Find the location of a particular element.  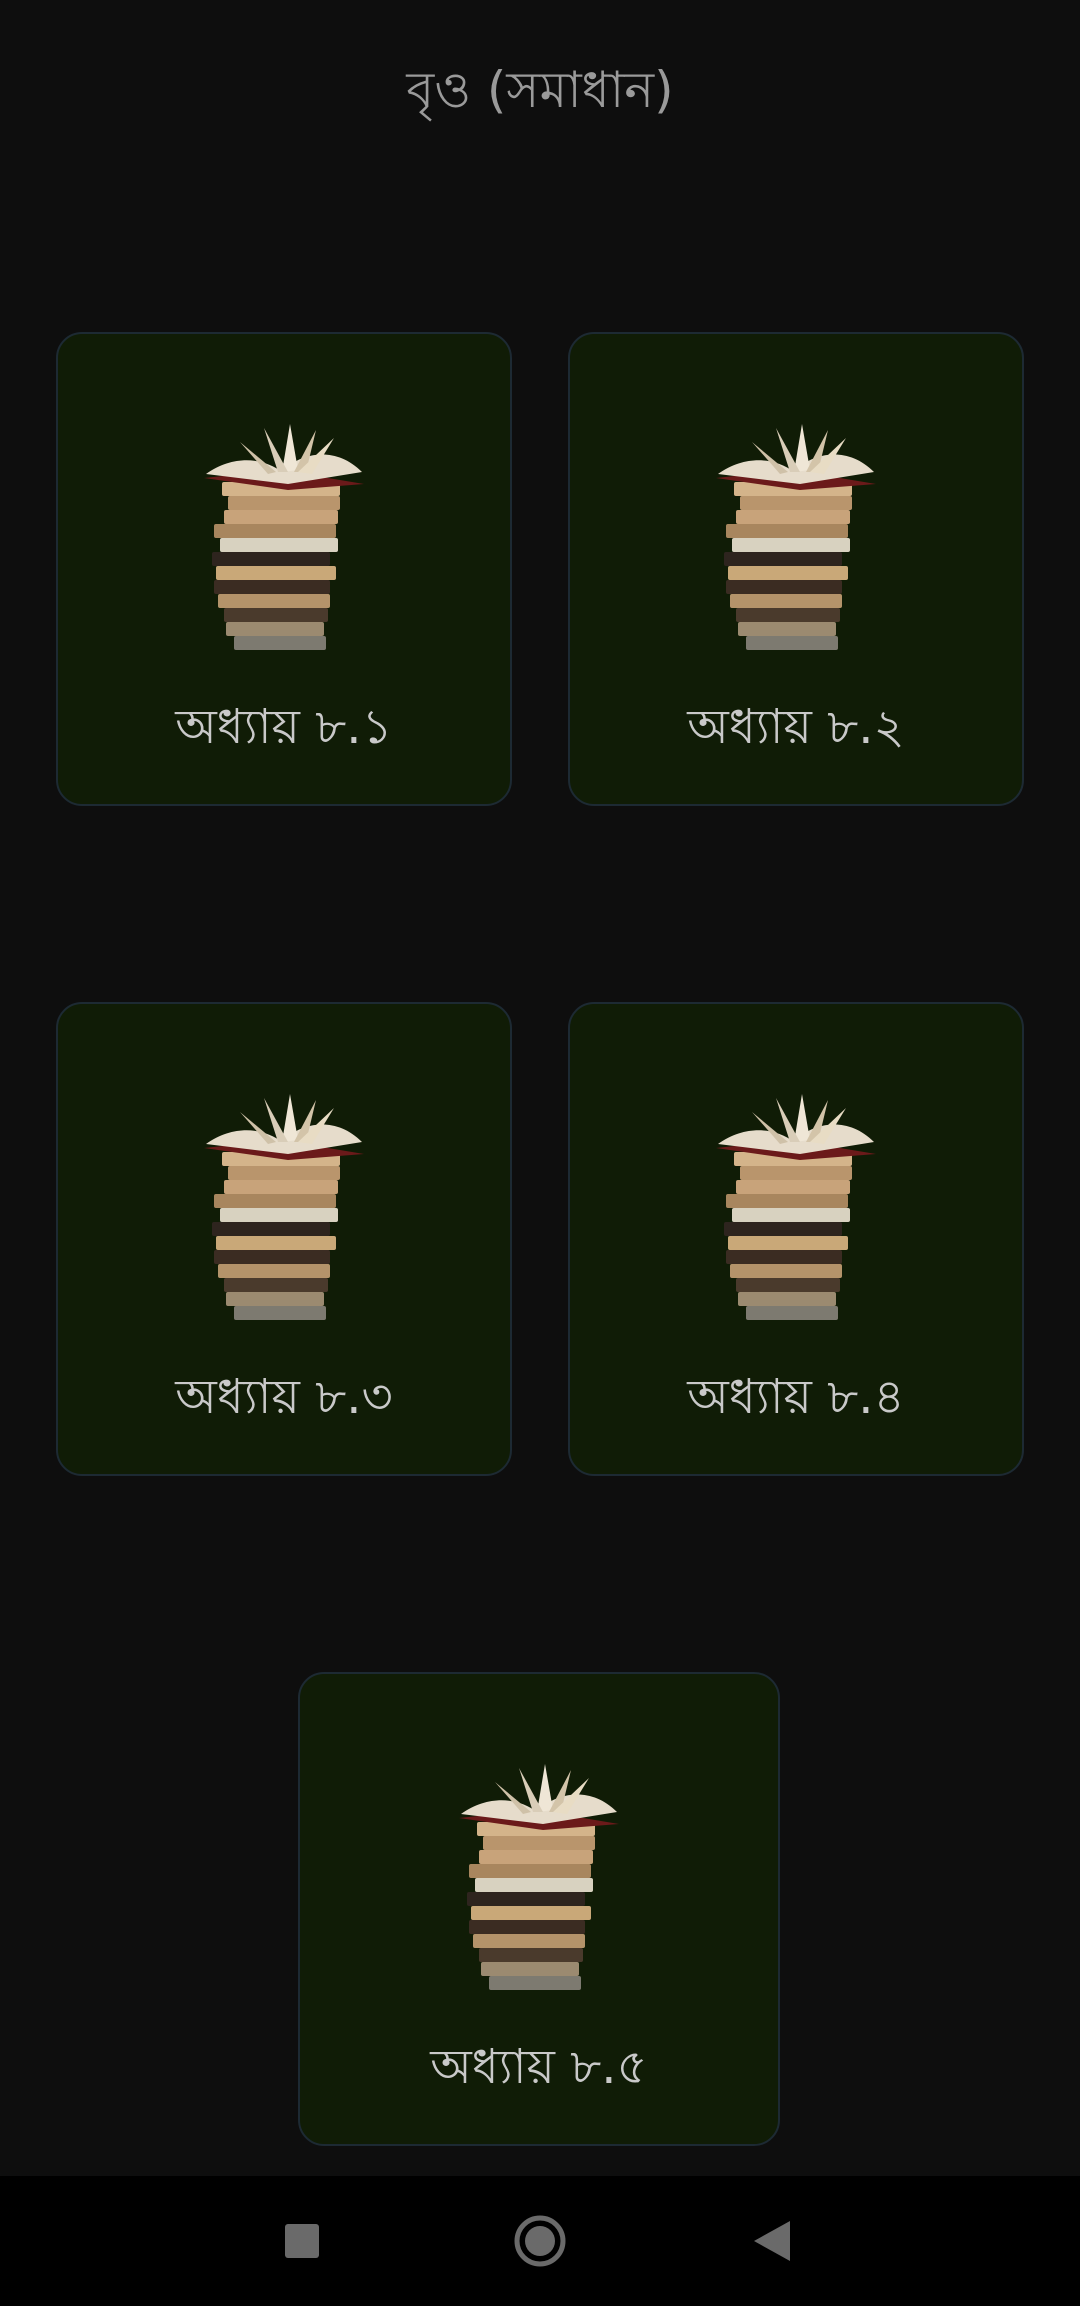

chapter-card-8-1: অধ্যায় ৮.১ is located at coordinates (284, 569).